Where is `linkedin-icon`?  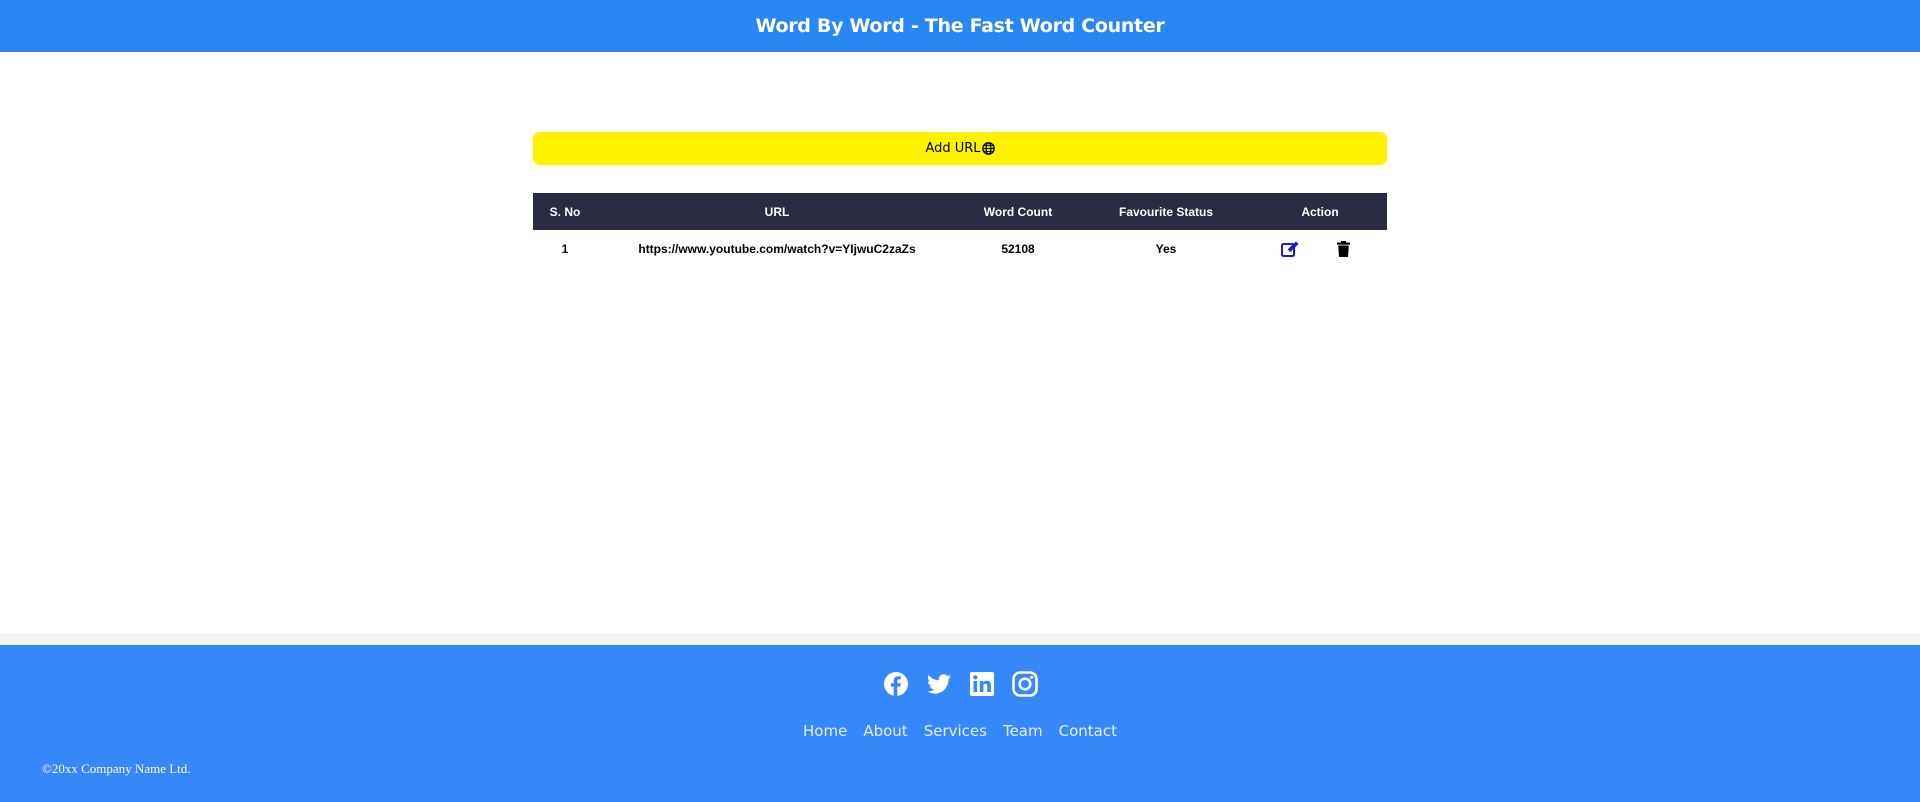 linkedin-icon is located at coordinates (982, 684).